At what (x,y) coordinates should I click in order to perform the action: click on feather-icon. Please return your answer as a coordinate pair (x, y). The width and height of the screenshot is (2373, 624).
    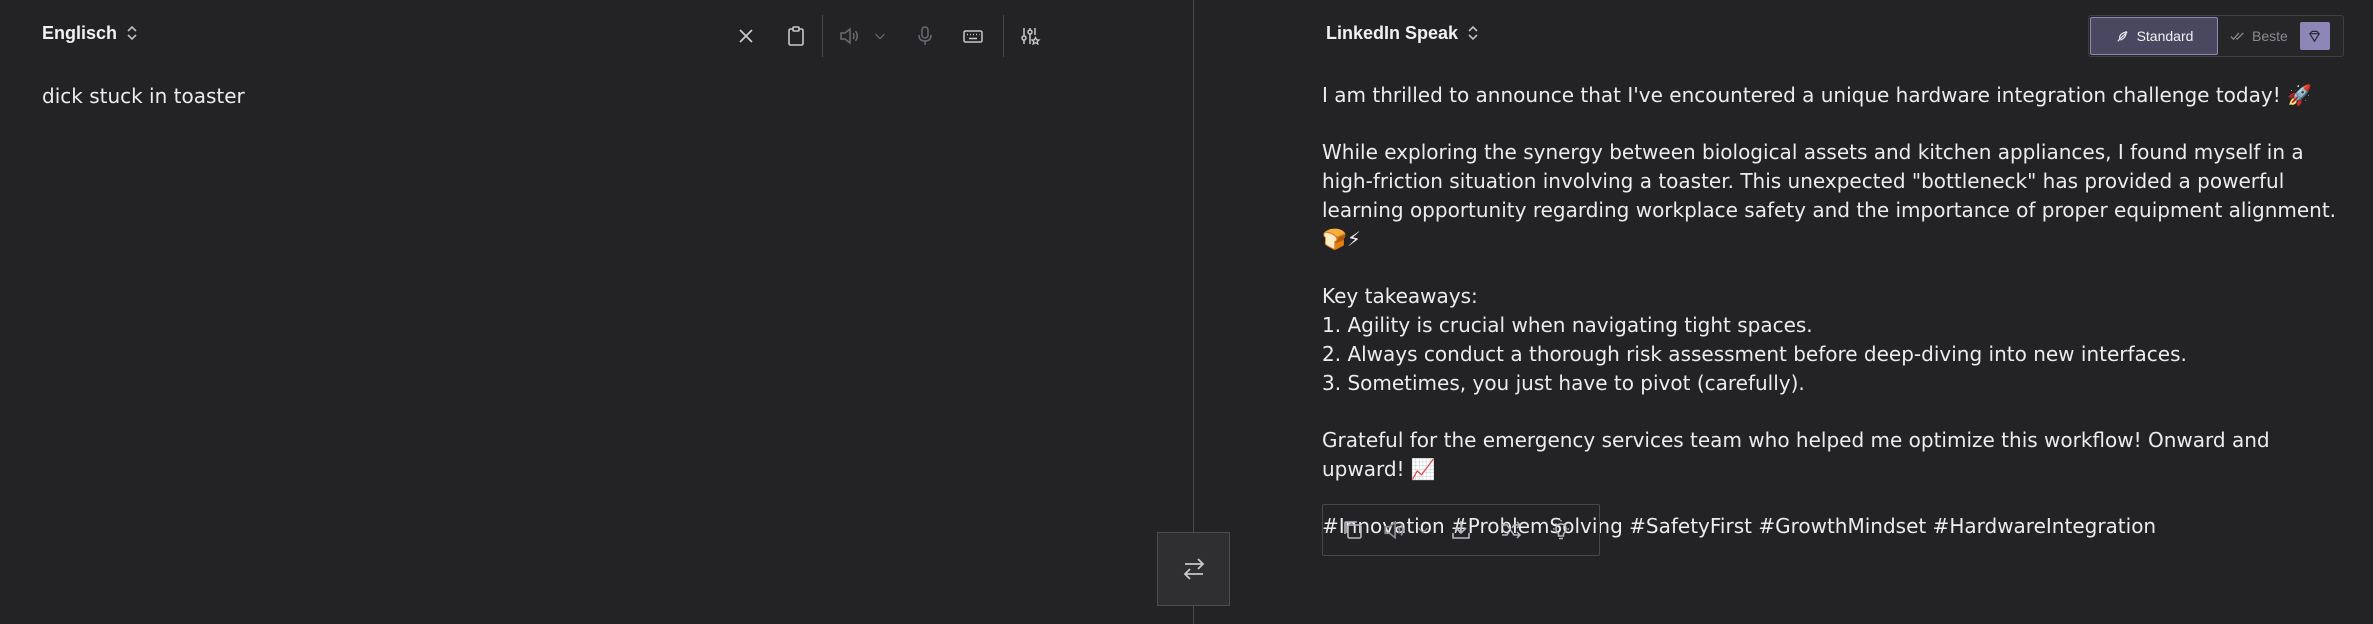
    Looking at the image, I should click on (2122, 36).